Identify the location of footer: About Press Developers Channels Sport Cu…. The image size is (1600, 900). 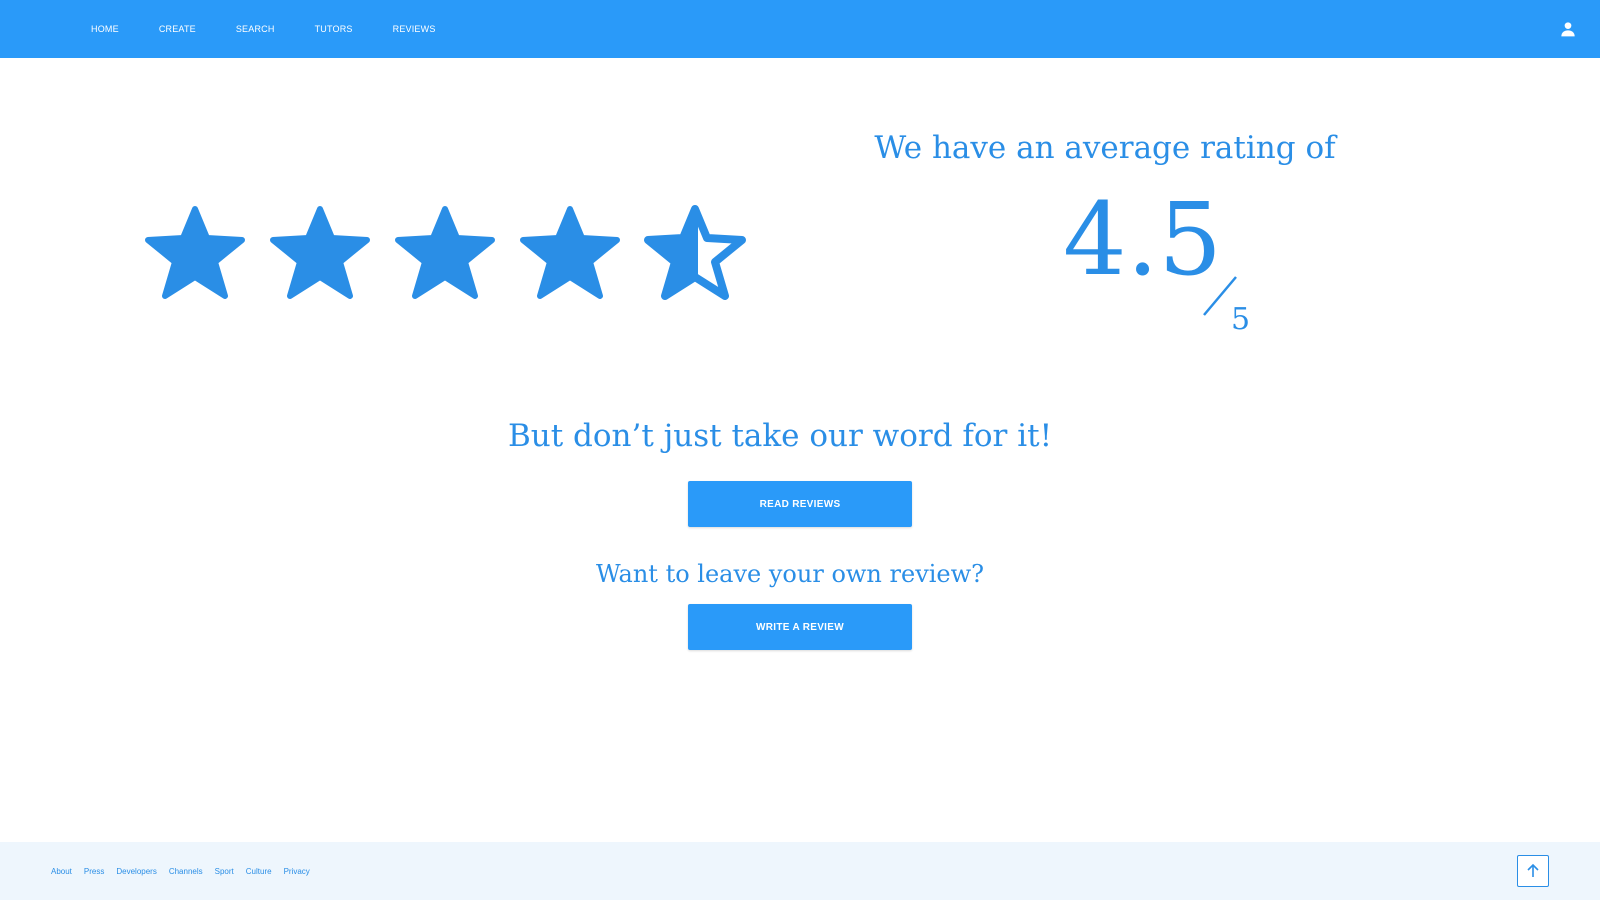
(800, 871).